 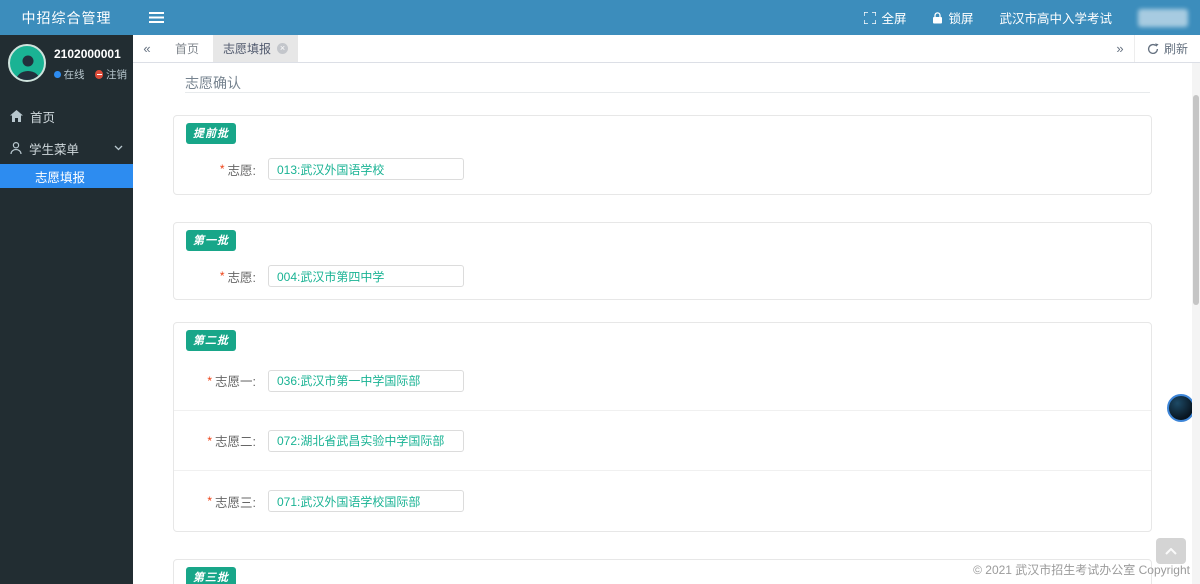 I want to click on scrollbar-thumb, so click(x=1196, y=200).